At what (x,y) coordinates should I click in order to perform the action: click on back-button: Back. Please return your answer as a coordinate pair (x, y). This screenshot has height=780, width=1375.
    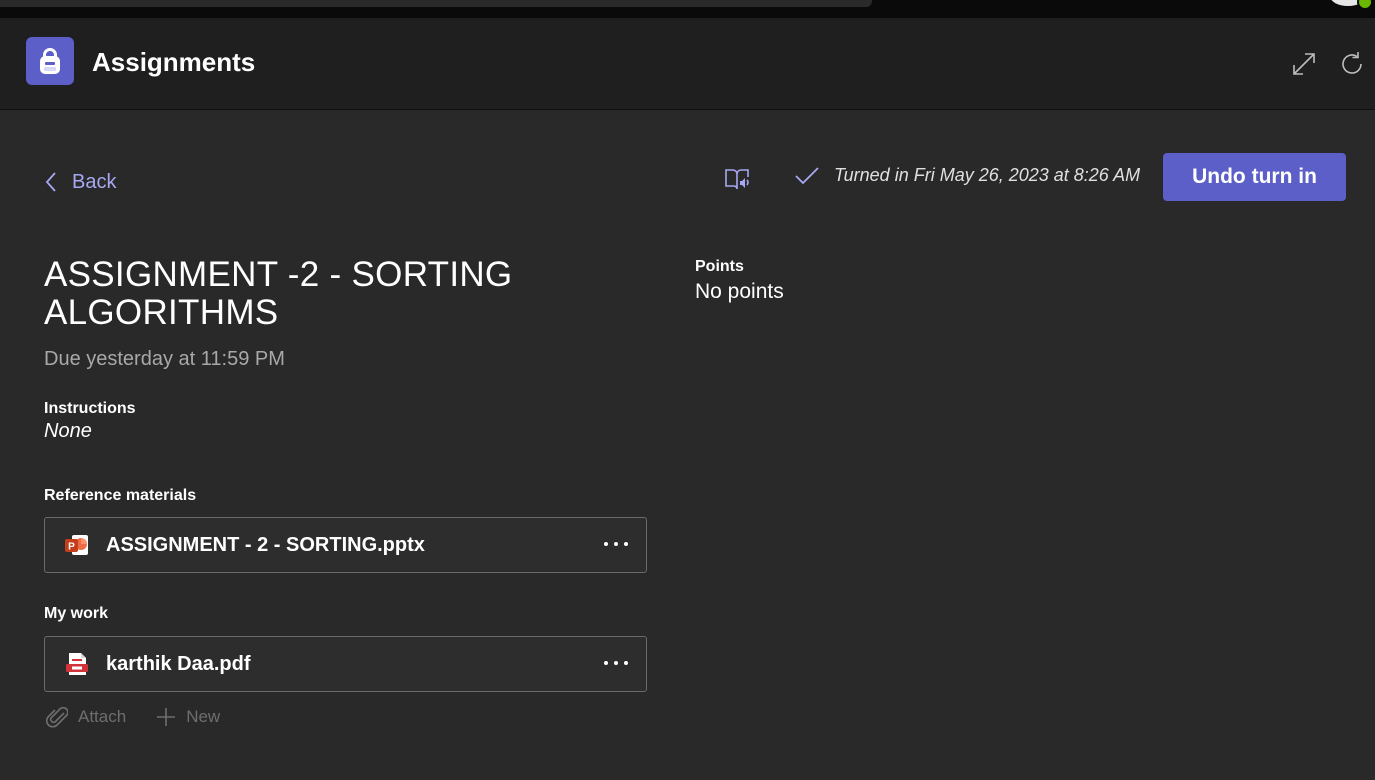
    Looking at the image, I should click on (80, 182).